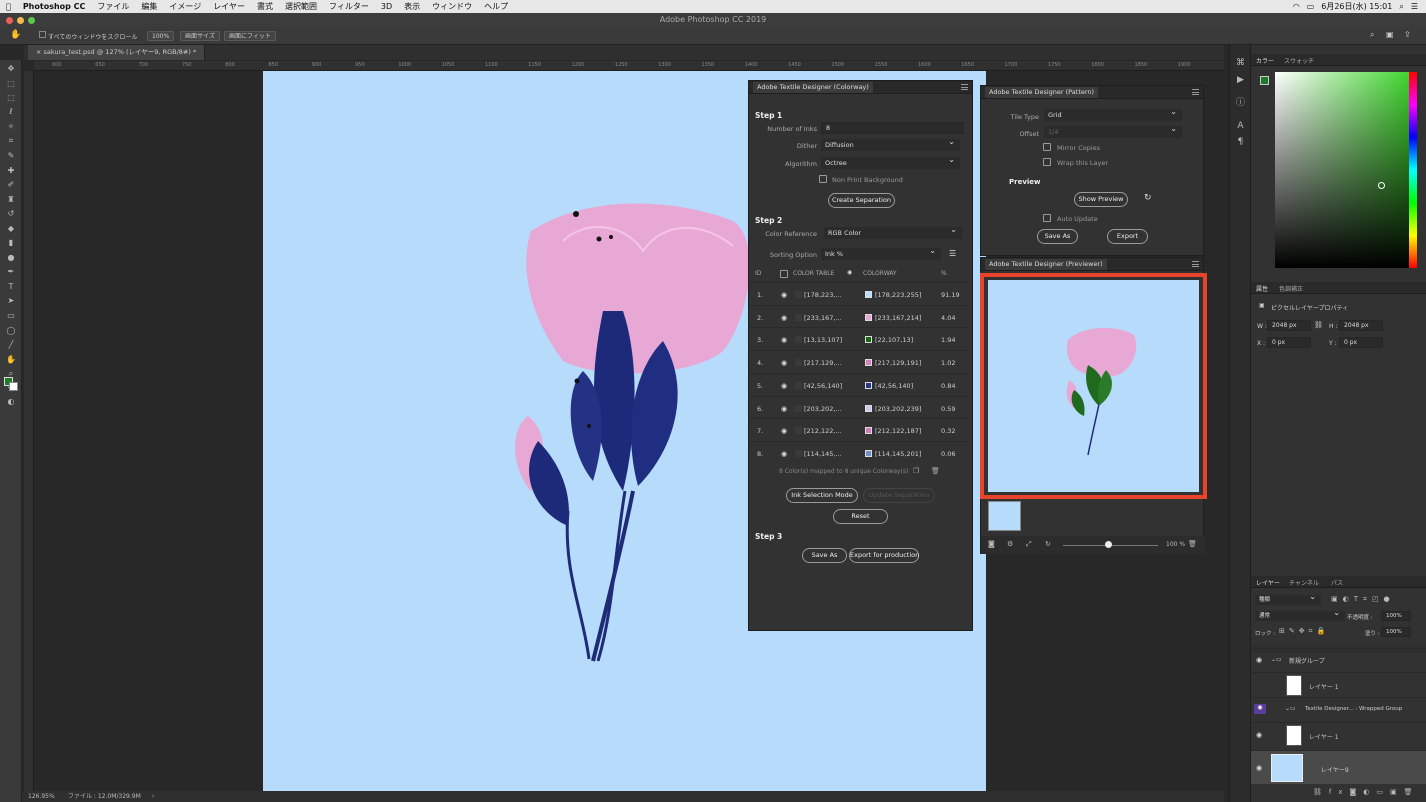 The height and width of the screenshot is (802, 1426). What do you see at coordinates (1240, 126) in the screenshot?
I see `character-icon: A` at bounding box center [1240, 126].